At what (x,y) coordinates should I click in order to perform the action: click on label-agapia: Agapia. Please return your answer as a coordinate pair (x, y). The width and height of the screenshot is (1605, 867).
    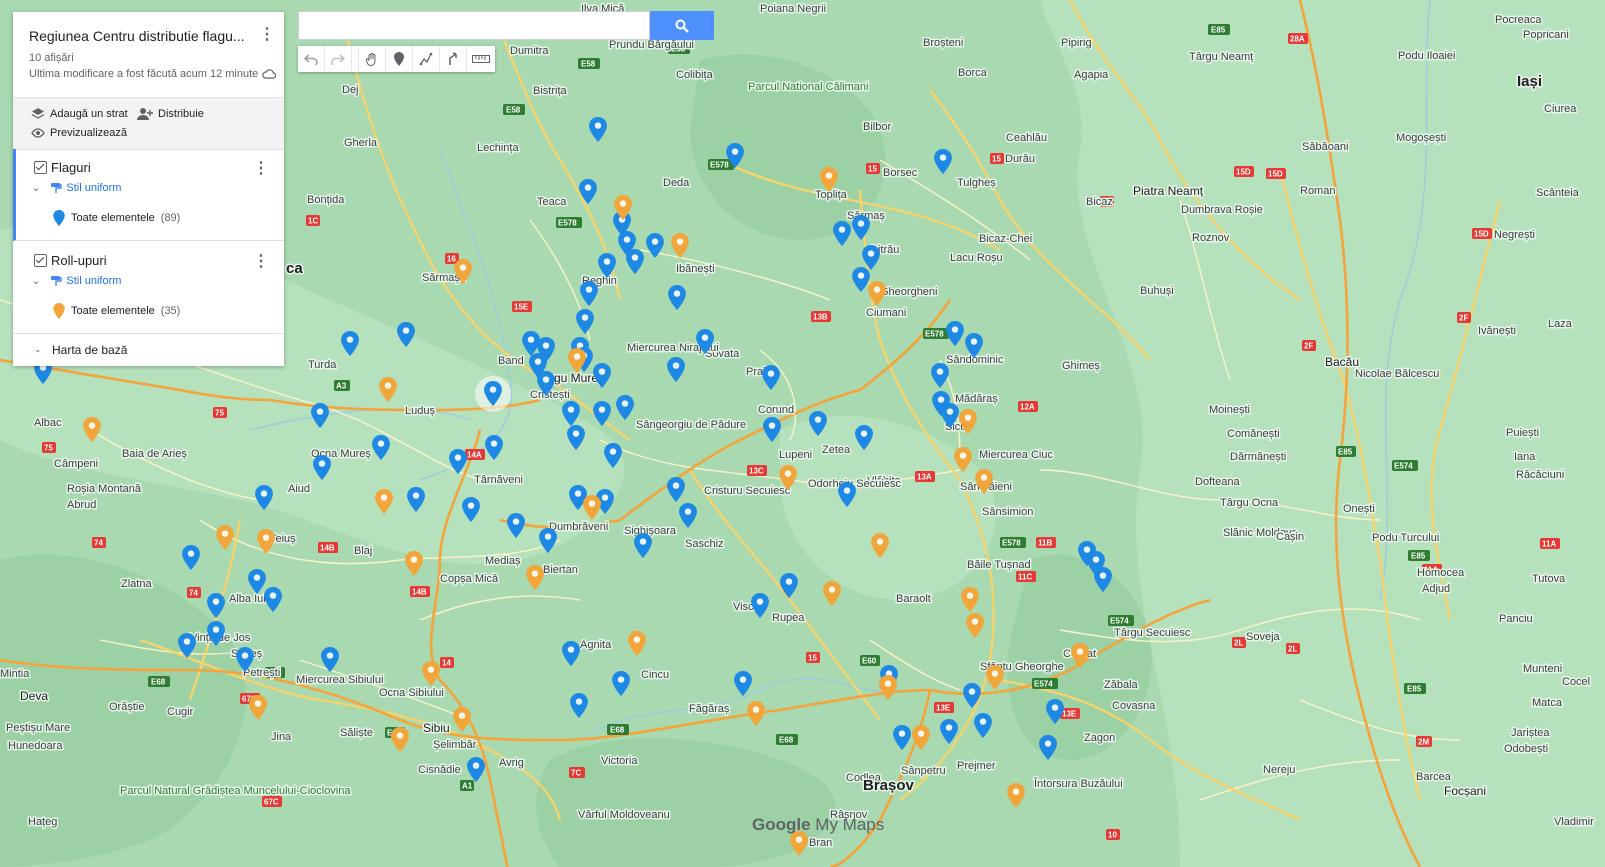
    Looking at the image, I should click on (1091, 75).